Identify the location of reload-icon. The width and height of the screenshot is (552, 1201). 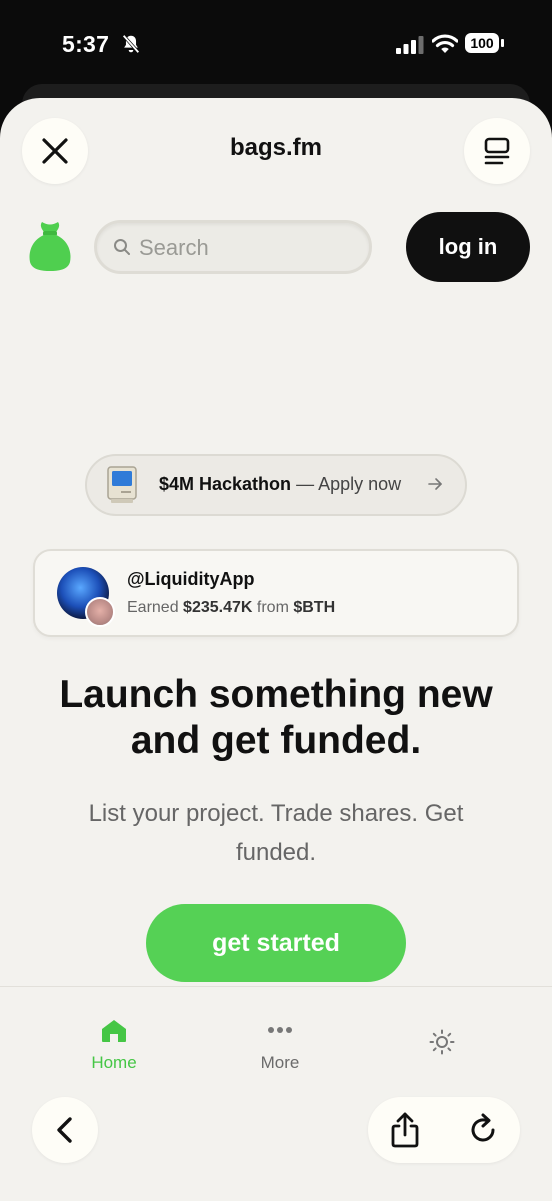
(483, 1130).